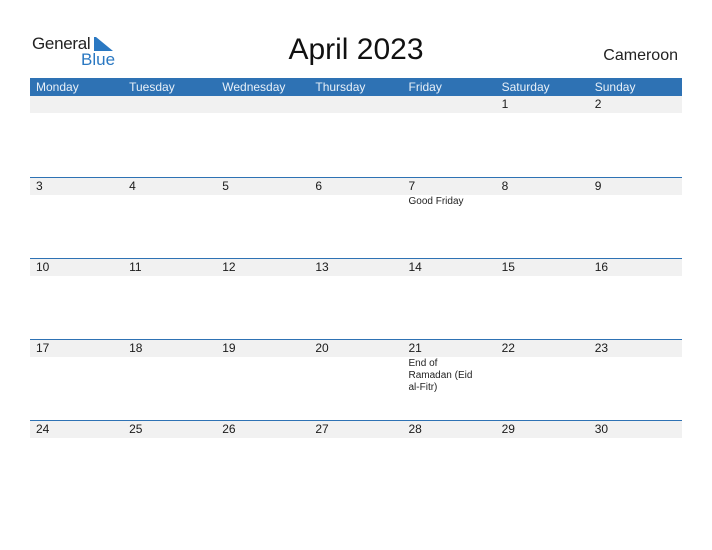  What do you see at coordinates (415, 267) in the screenshot?
I see `day-number: 14` at bounding box center [415, 267].